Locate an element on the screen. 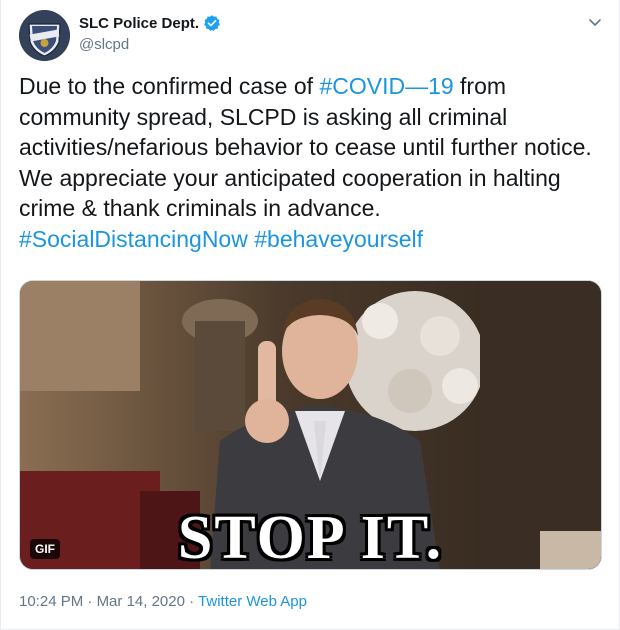 The height and width of the screenshot is (630, 620). name-row: SLC Police Dept. is located at coordinates (150, 23).